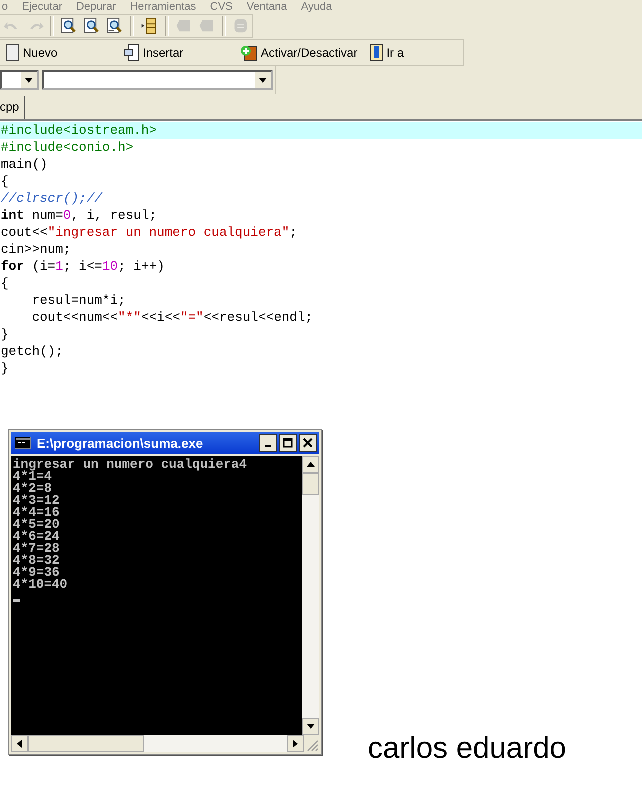 The height and width of the screenshot is (810, 642). Describe the element at coordinates (316, 7) in the screenshot. I see `menu-item: Ayuda` at that location.